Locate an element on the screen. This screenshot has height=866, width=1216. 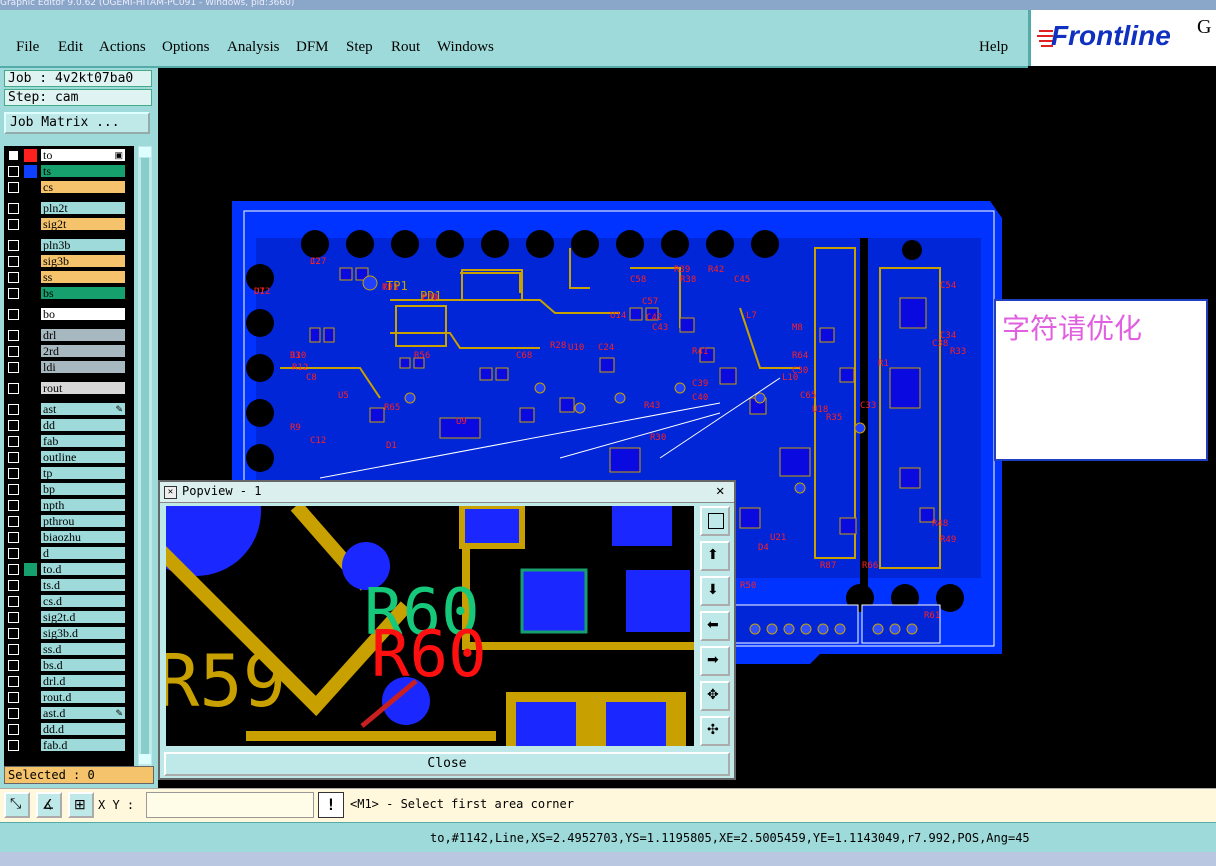
xy-input is located at coordinates (230, 805).